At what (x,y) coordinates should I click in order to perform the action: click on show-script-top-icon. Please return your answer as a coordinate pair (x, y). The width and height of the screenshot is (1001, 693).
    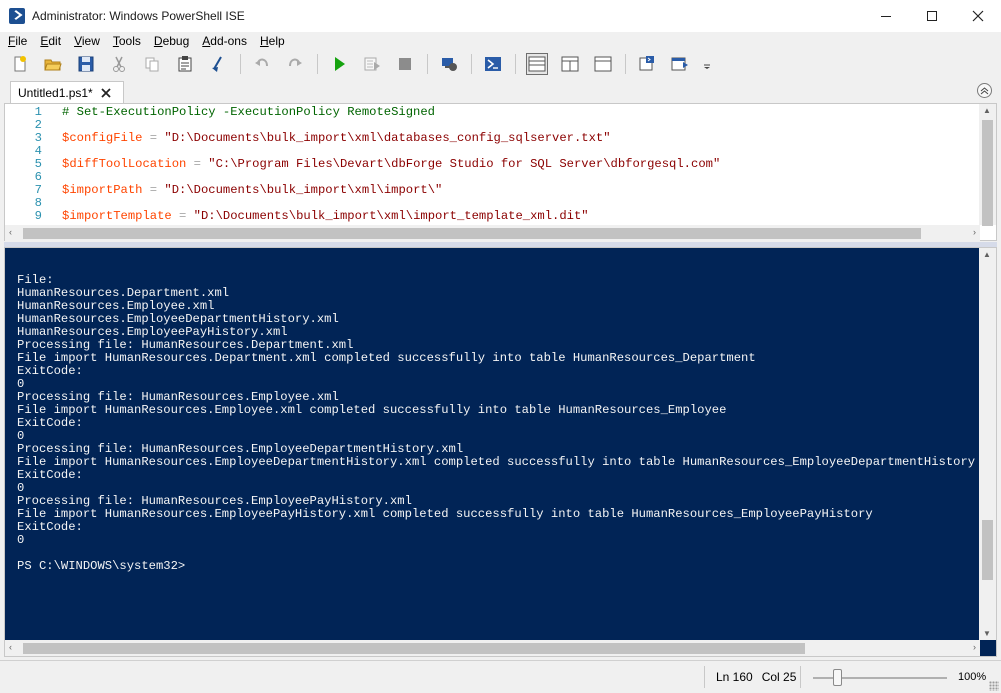
    Looking at the image, I should click on (537, 63).